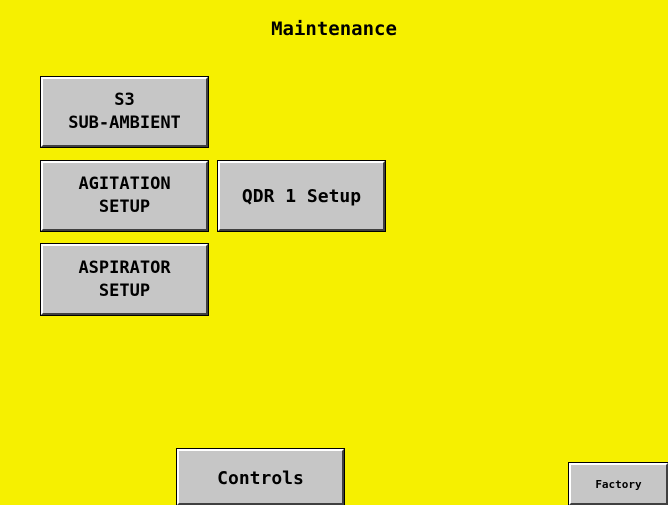  I want to click on s3-sub-ambient-label-line1: S3, so click(124, 100).